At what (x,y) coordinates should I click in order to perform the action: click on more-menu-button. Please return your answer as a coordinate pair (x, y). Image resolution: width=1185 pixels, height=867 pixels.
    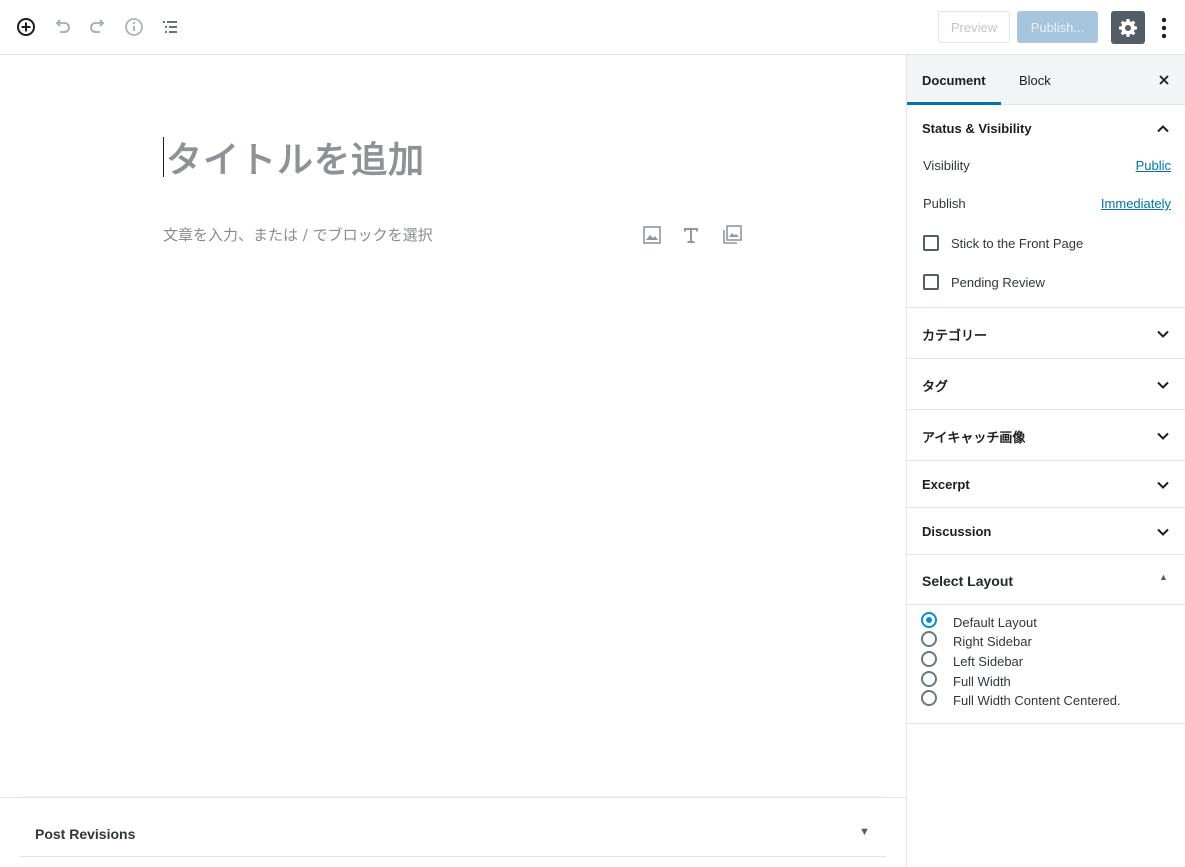
    Looking at the image, I should click on (1164, 27).